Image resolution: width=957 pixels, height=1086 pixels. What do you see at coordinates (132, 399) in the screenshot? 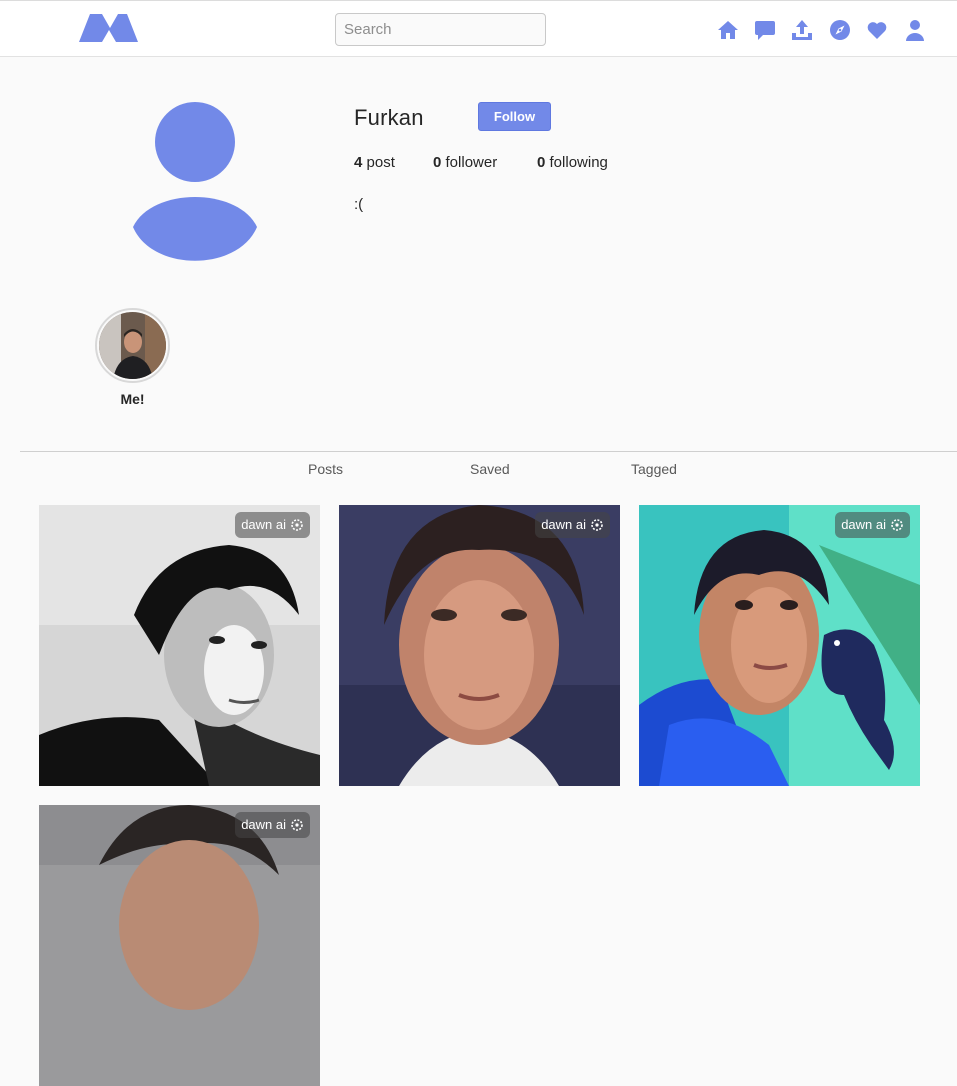
I see `highlight-label: Me!` at bounding box center [132, 399].